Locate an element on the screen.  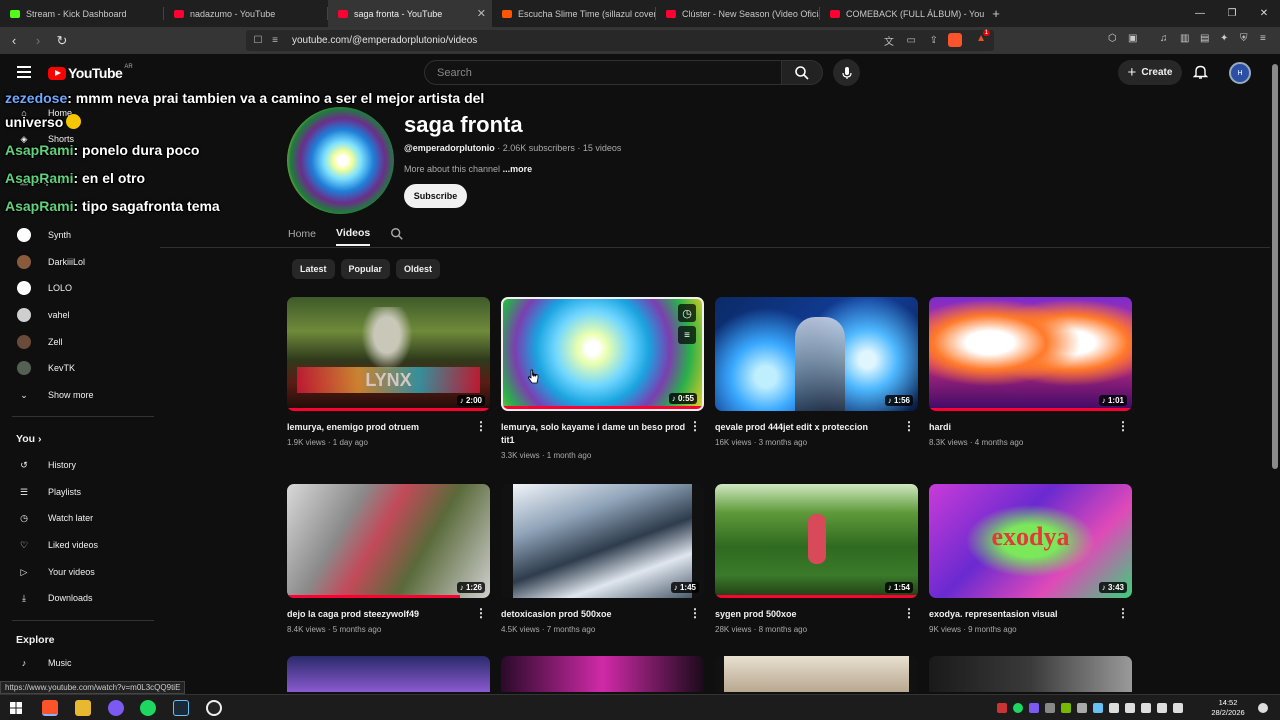
video-title: lemurya, enemigo prod otruem is located at coordinates (379, 427).